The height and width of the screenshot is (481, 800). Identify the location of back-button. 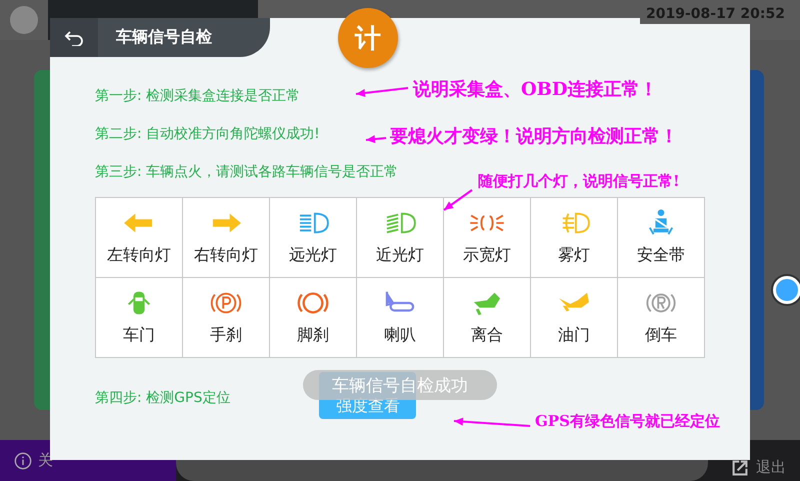
(74, 37).